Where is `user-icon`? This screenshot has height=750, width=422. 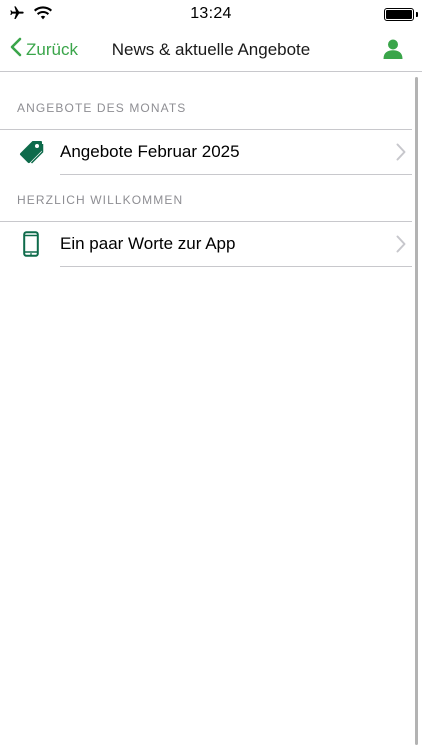 user-icon is located at coordinates (393, 49).